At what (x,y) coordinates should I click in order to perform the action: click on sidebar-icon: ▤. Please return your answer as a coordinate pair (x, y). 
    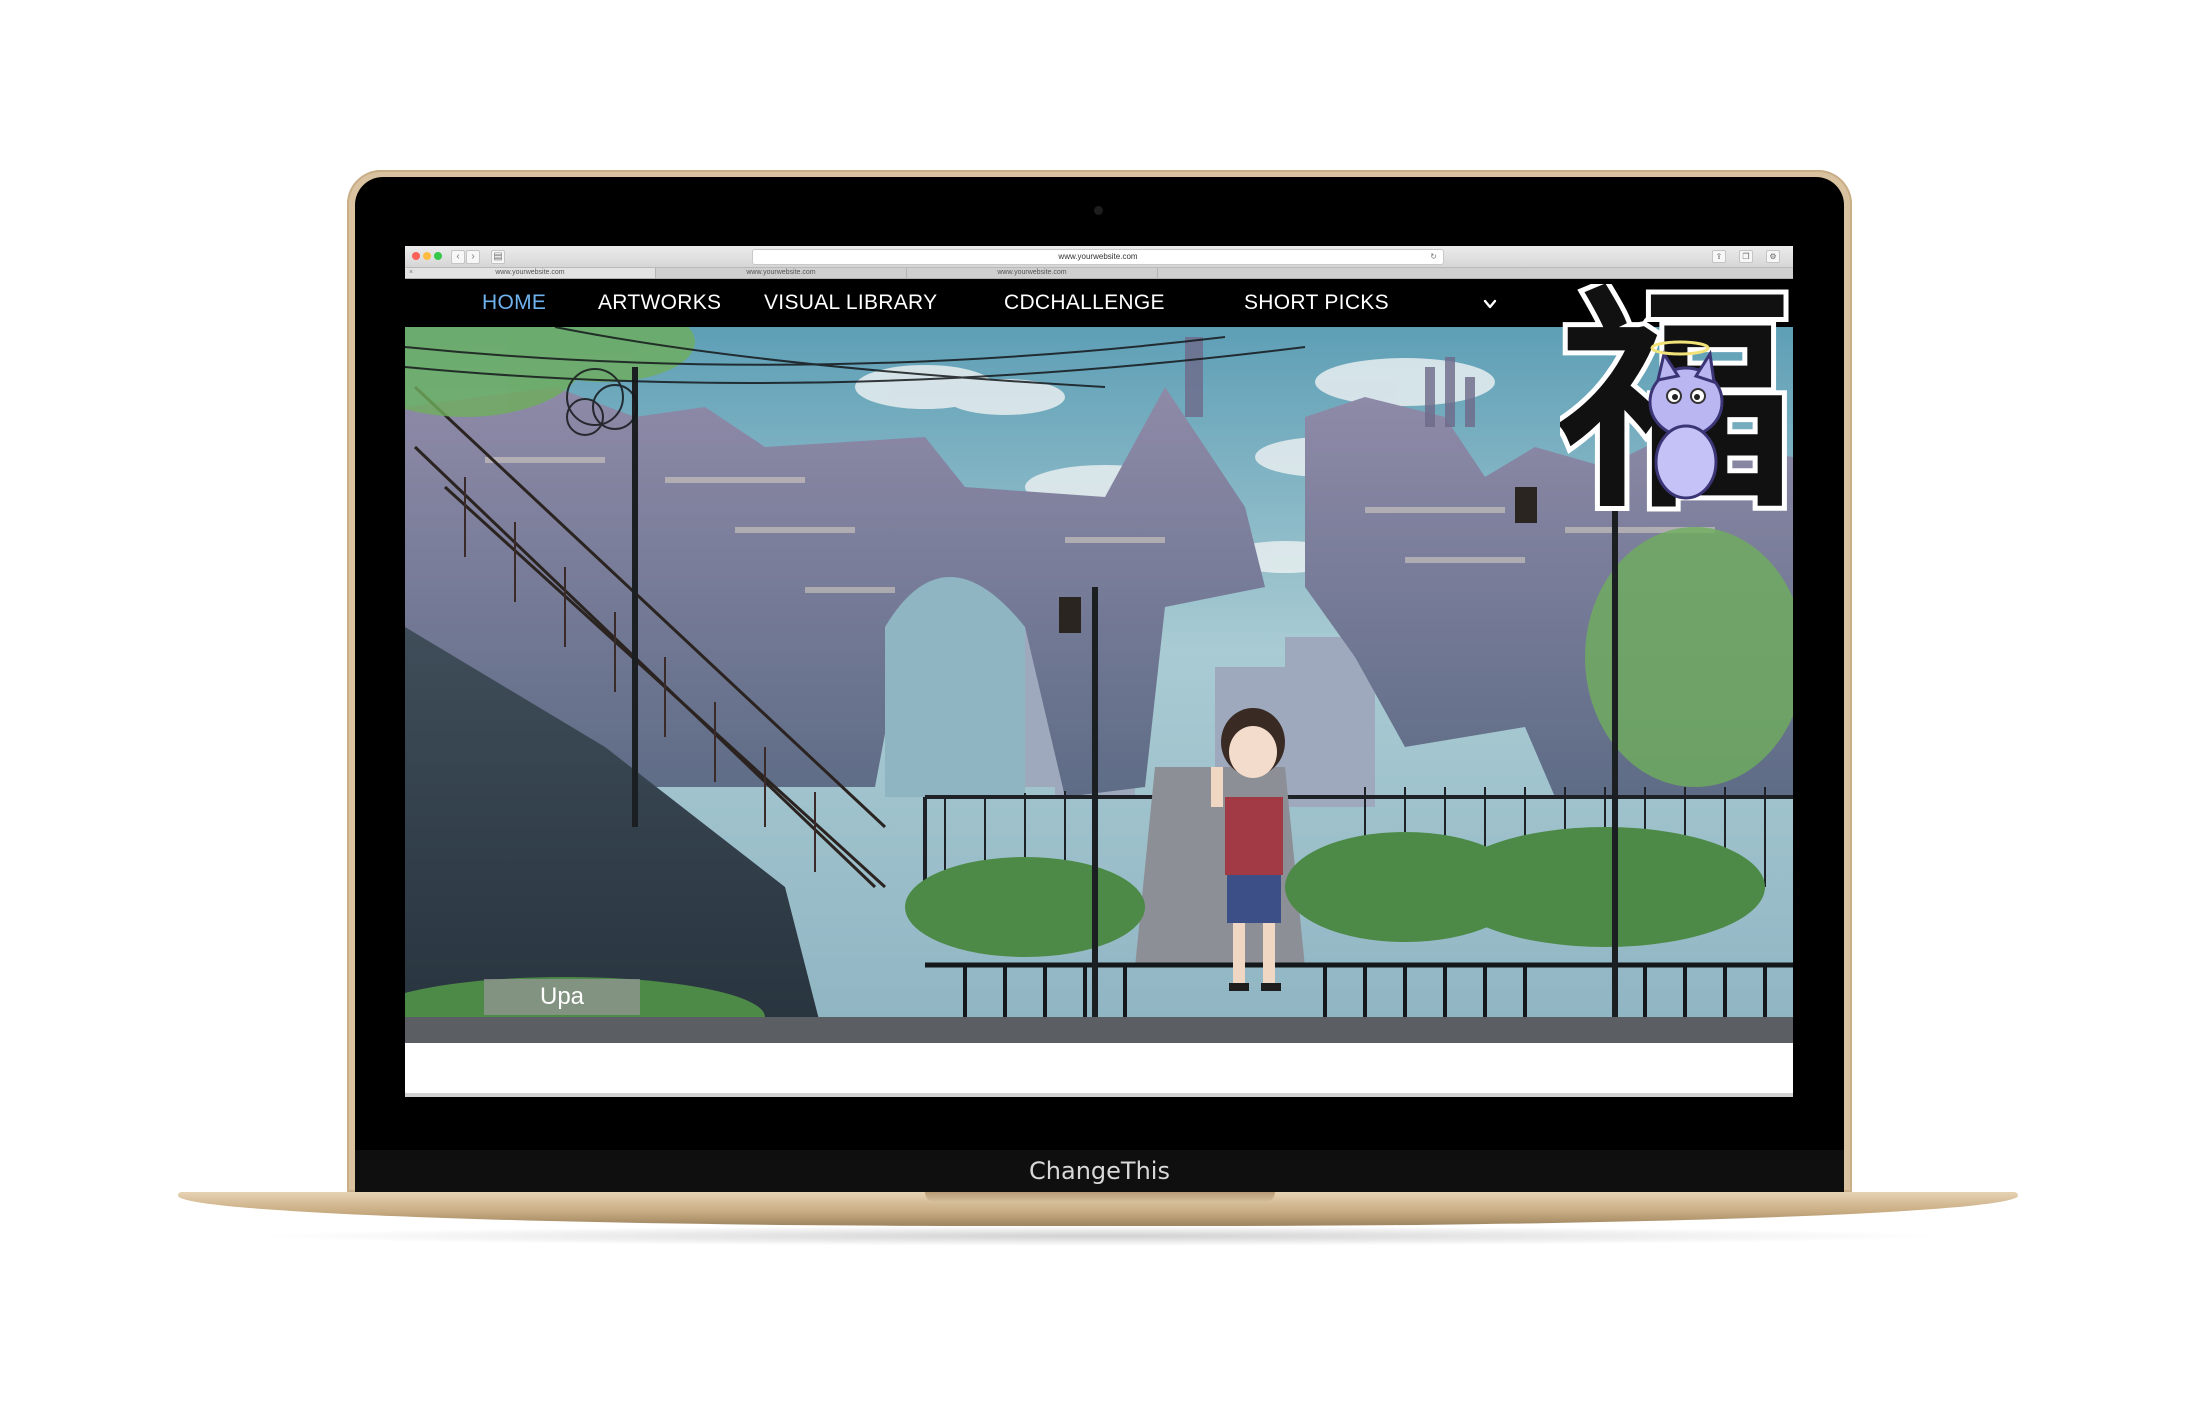
    Looking at the image, I should click on (498, 257).